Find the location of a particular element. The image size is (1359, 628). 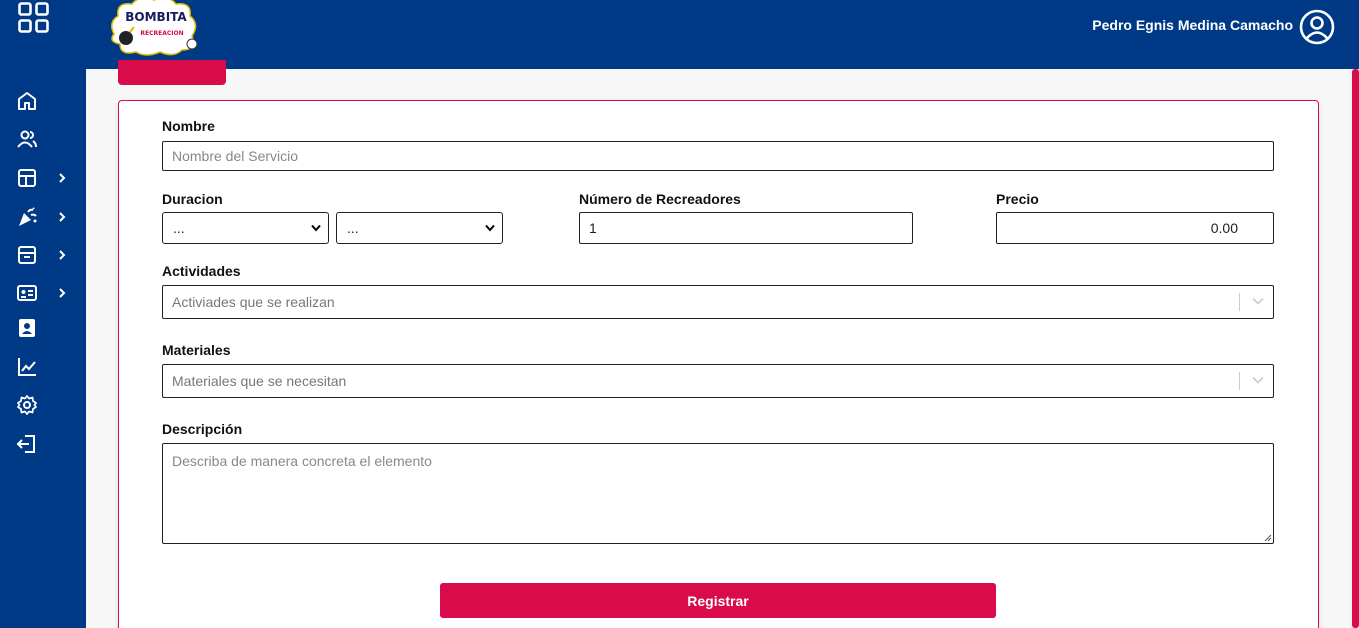

sidebar-item-layout is located at coordinates (46, 178).